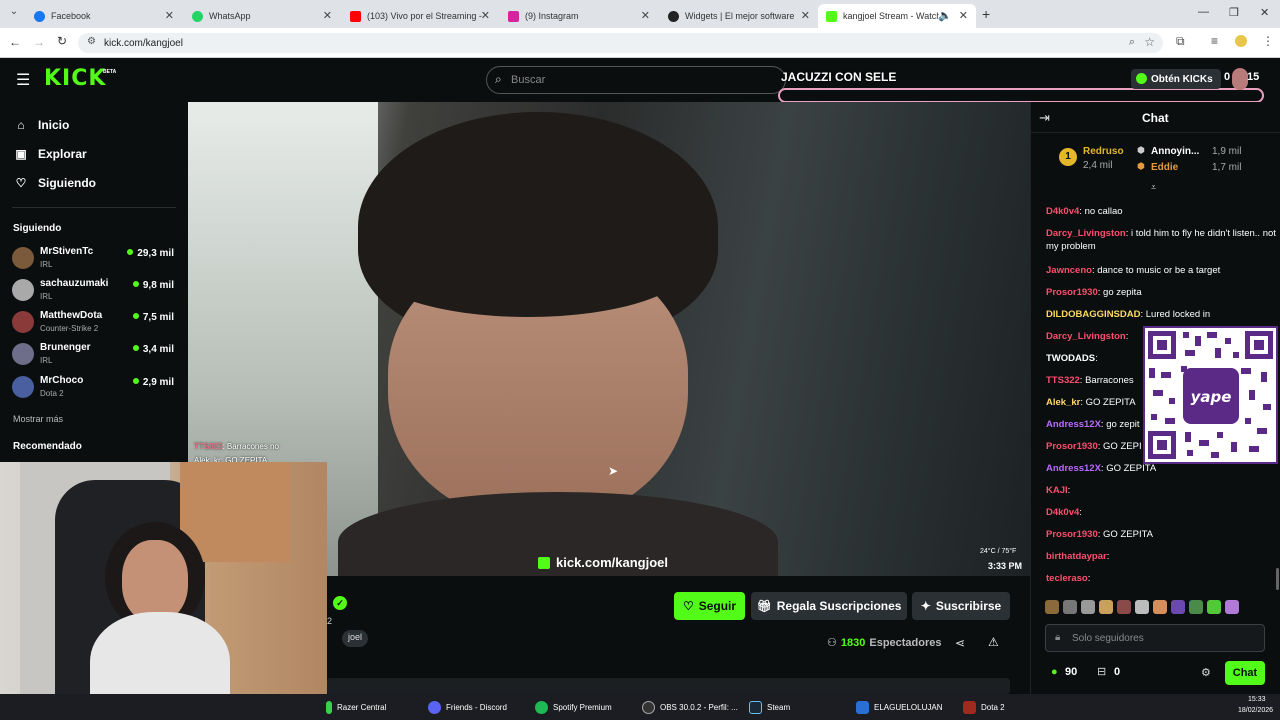 The image size is (1280, 720). What do you see at coordinates (1214, 41) in the screenshot?
I see `reading-list-icon: ≡` at bounding box center [1214, 41].